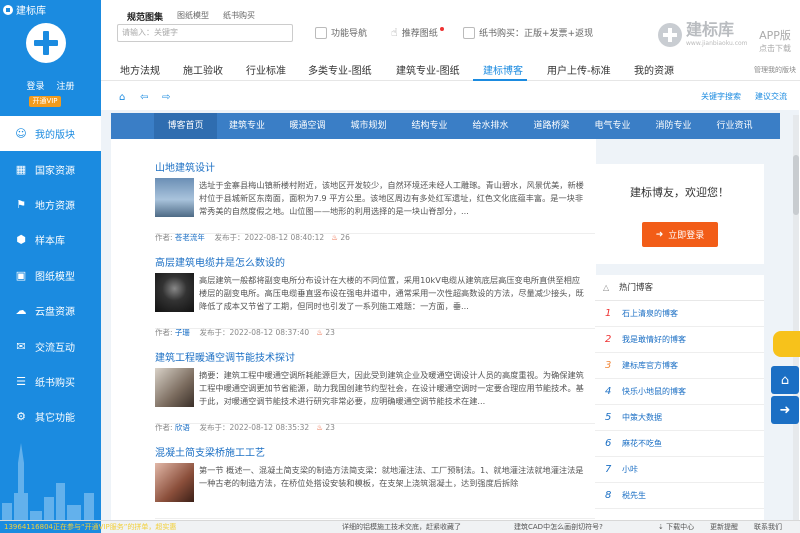  What do you see at coordinates (679, 366) in the screenshot?
I see `hot-blog-item: 3 建标库官方博客` at bounding box center [679, 366].